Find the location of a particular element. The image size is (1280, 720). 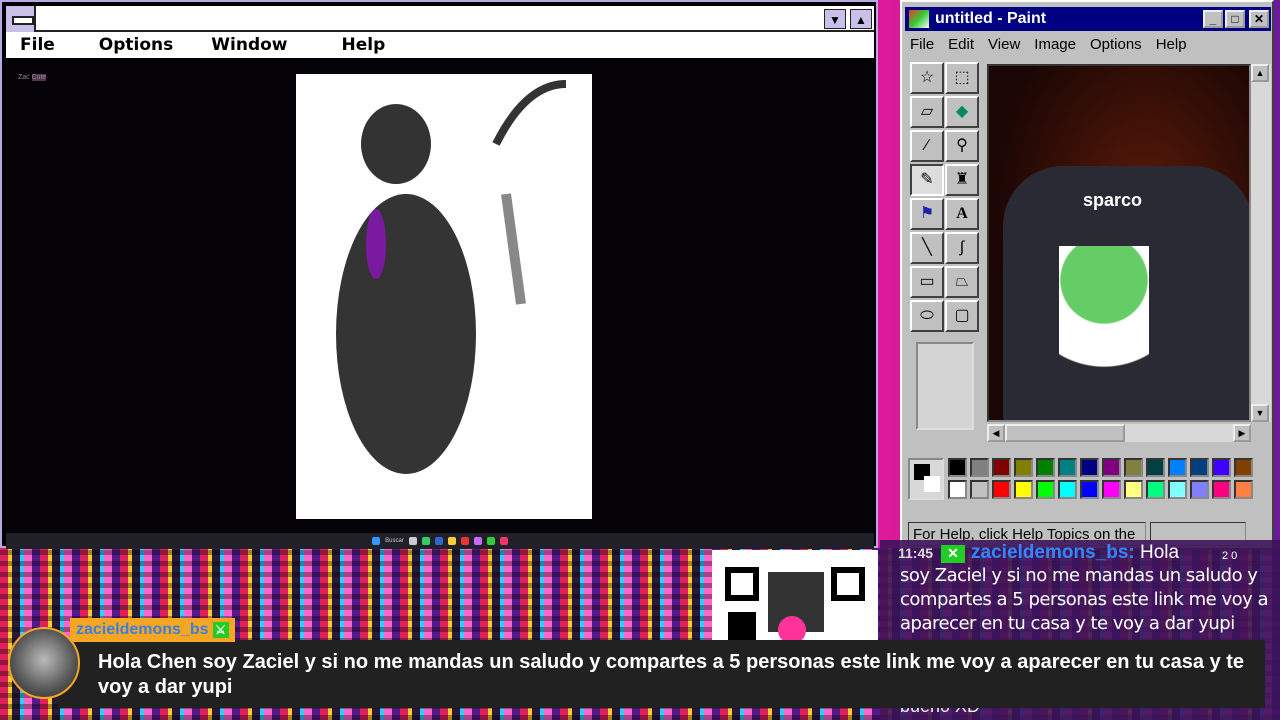

taskbar: Buscar is located at coordinates (440, 541).